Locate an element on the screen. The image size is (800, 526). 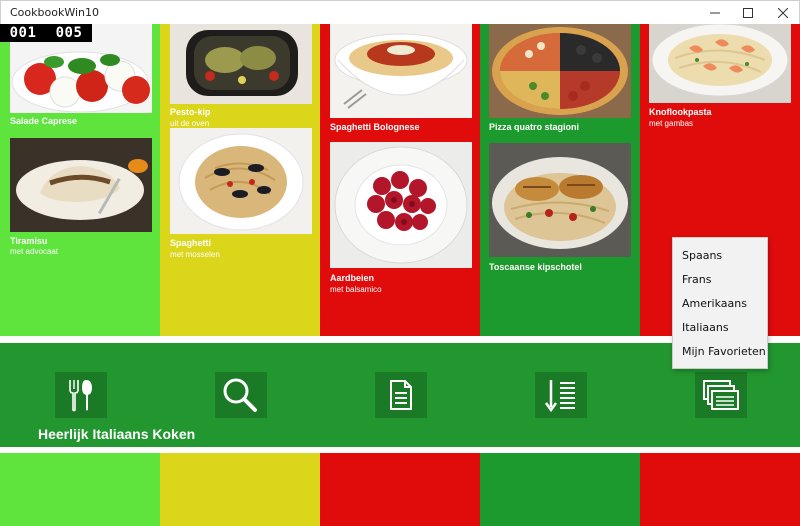
title-bar: CookbookWin10 is located at coordinates (400, 12).